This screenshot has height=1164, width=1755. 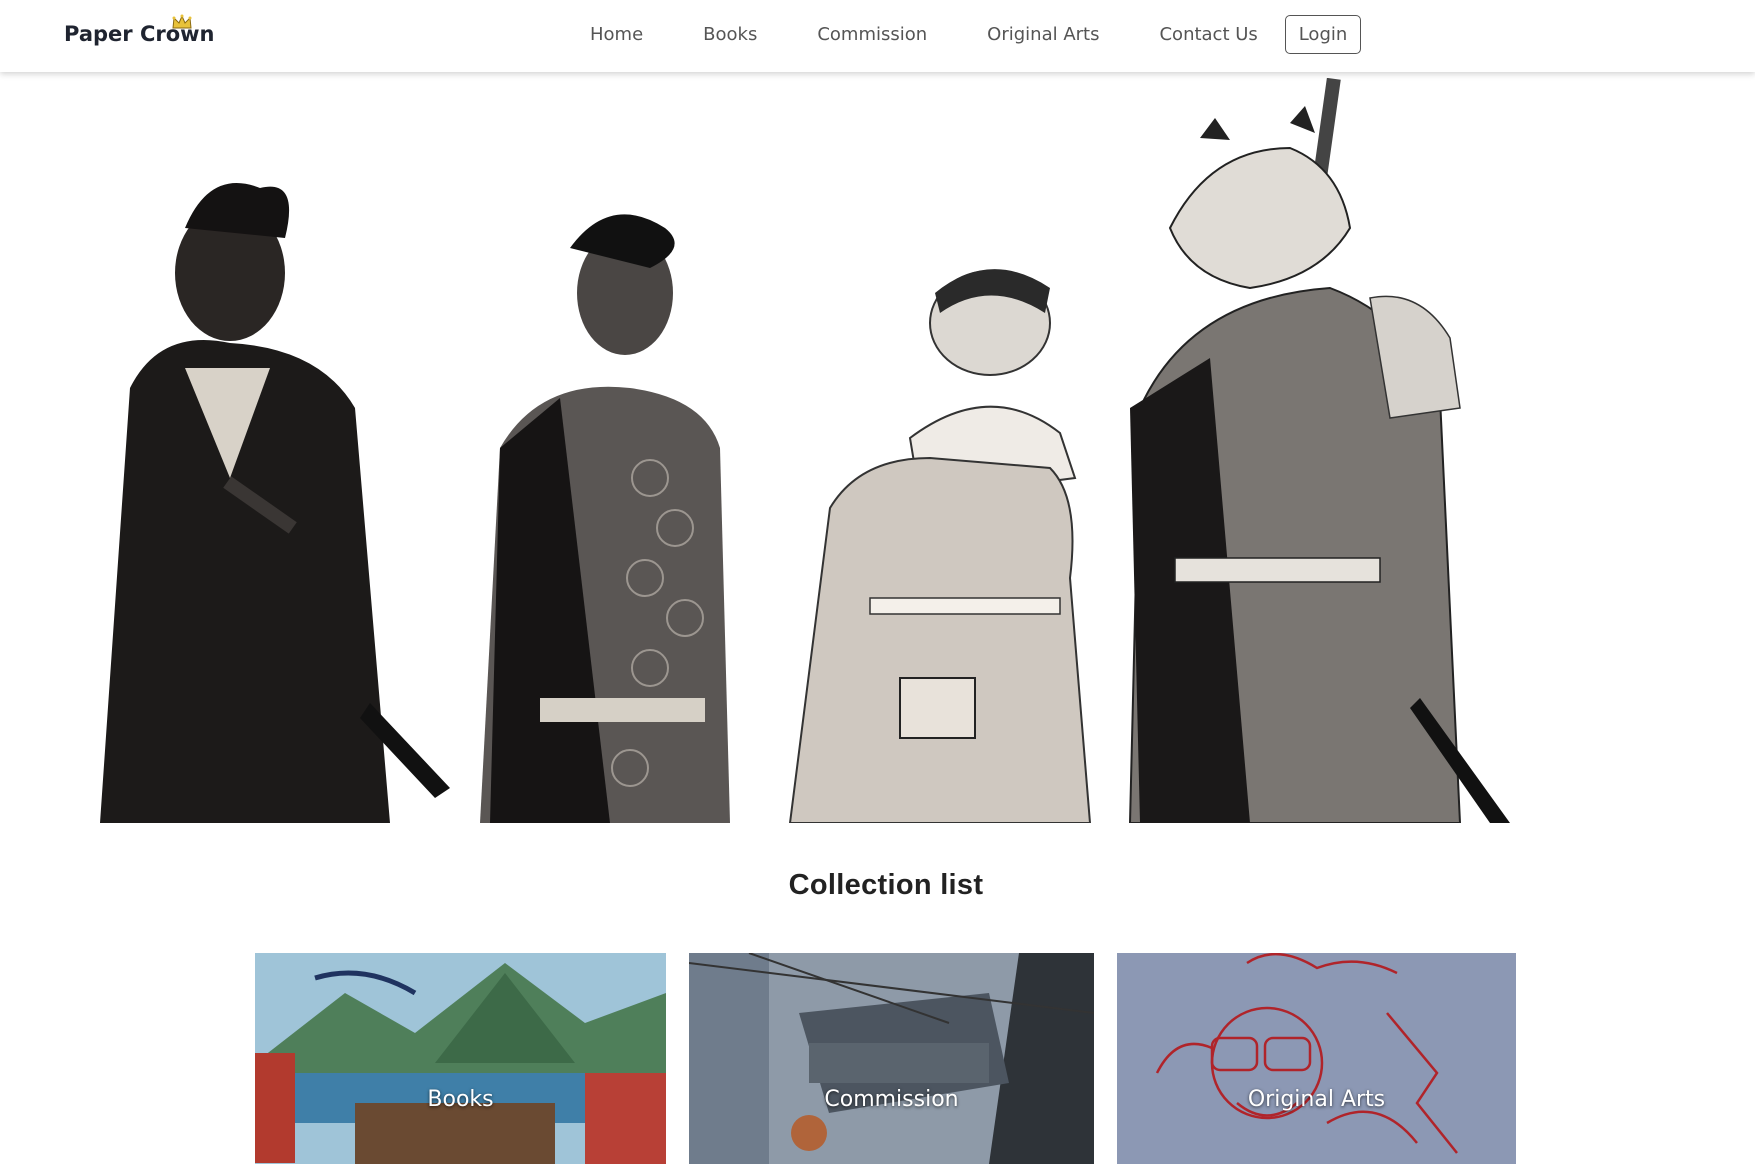 I want to click on nav-books-link: Books, so click(x=730, y=34).